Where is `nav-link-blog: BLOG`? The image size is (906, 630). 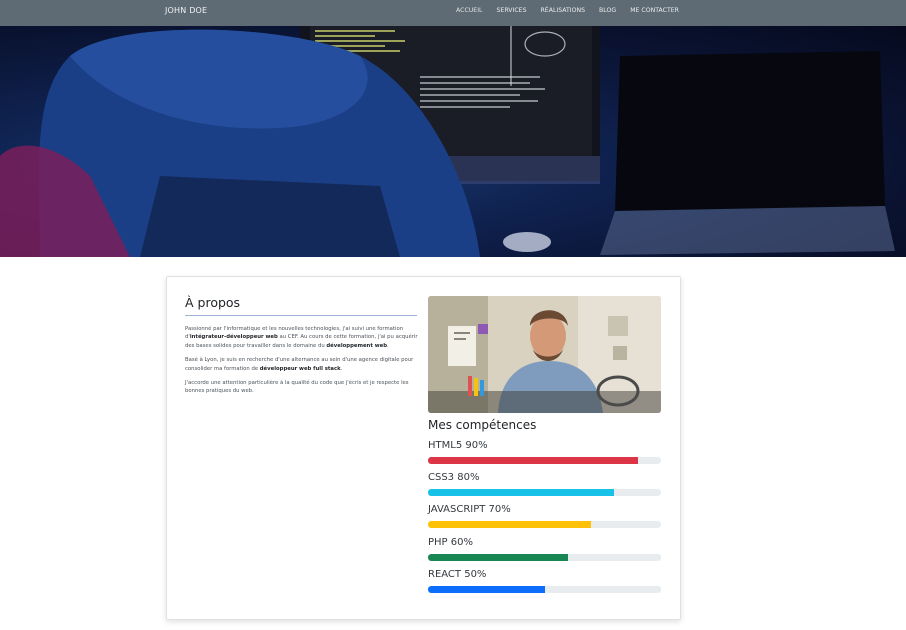
nav-link-blog: BLOG is located at coordinates (607, 10).